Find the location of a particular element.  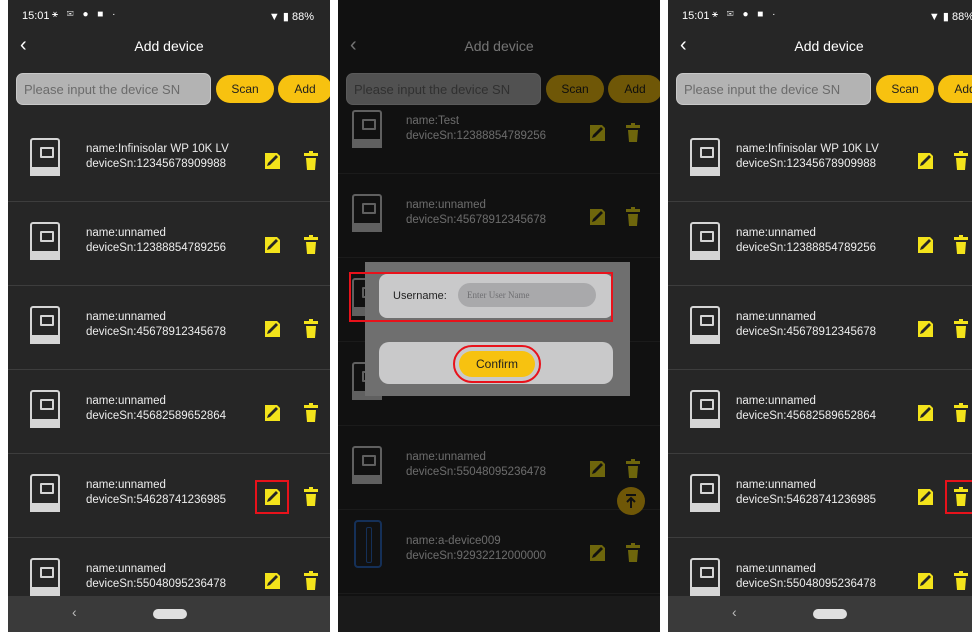

device-sn: deviceSn:12388854789256 is located at coordinates (156, 248).